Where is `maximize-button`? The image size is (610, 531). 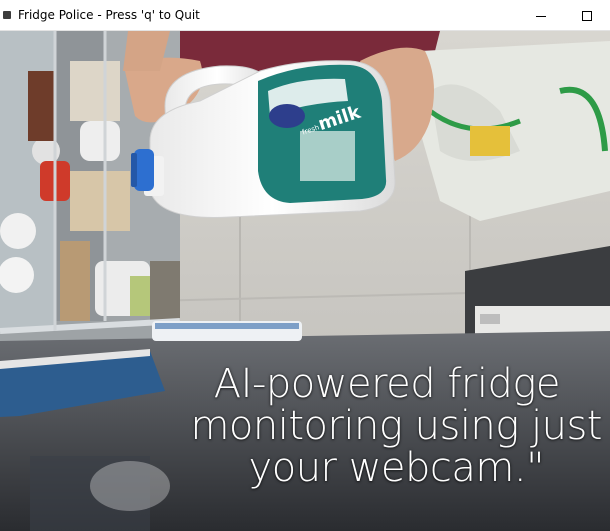 maximize-button is located at coordinates (587, 15).